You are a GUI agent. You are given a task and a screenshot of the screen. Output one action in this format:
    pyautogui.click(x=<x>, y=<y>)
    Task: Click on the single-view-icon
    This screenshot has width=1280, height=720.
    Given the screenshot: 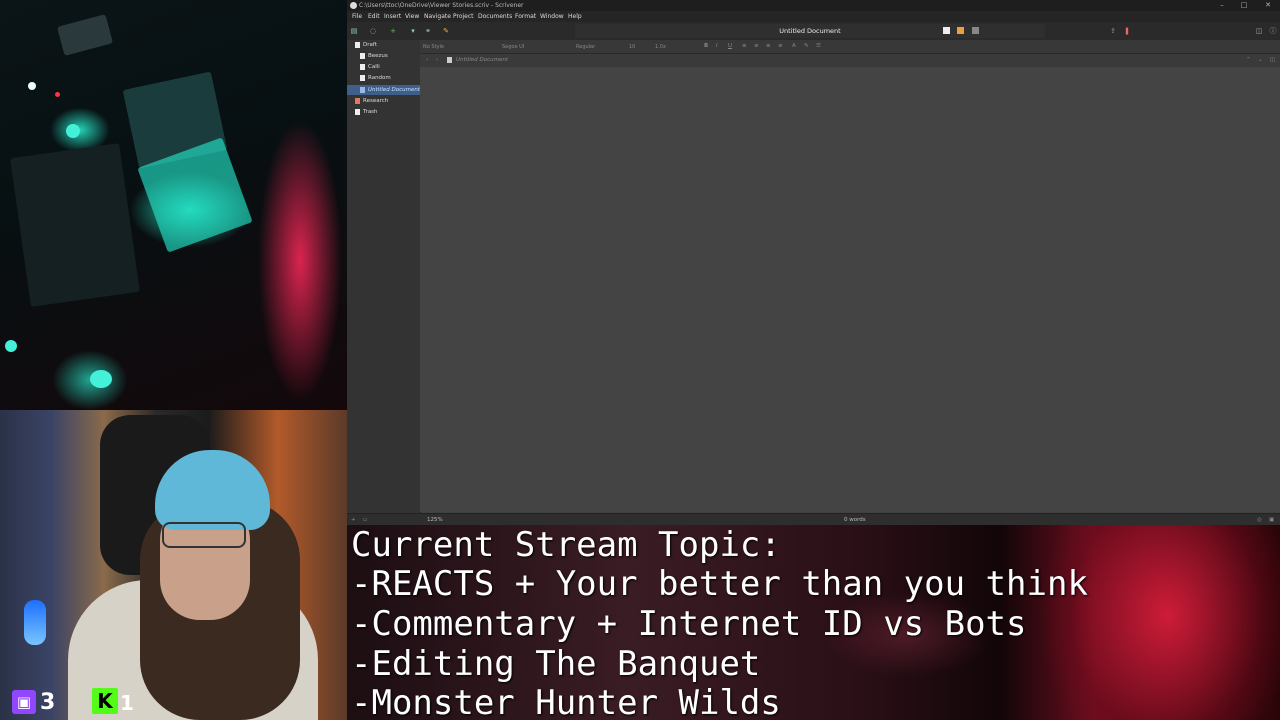 What is the action you would take?
    pyautogui.click(x=946, y=30)
    